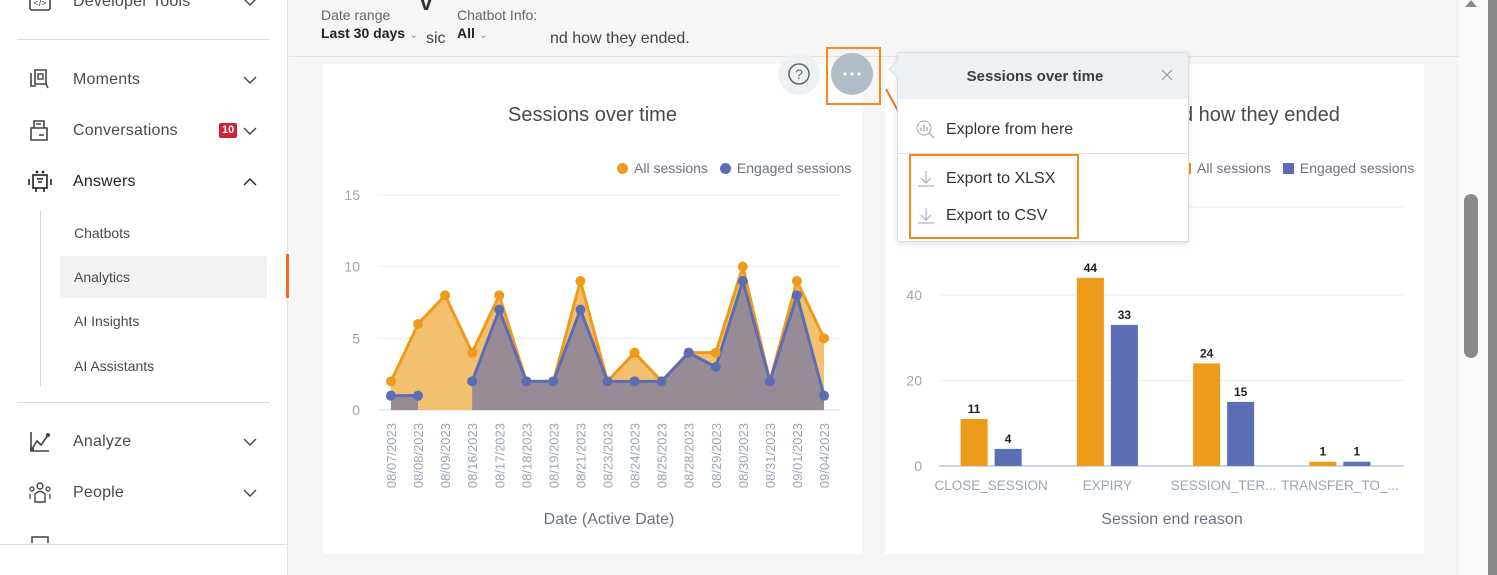  What do you see at coordinates (40, 492) in the screenshot?
I see `people-icon` at bounding box center [40, 492].